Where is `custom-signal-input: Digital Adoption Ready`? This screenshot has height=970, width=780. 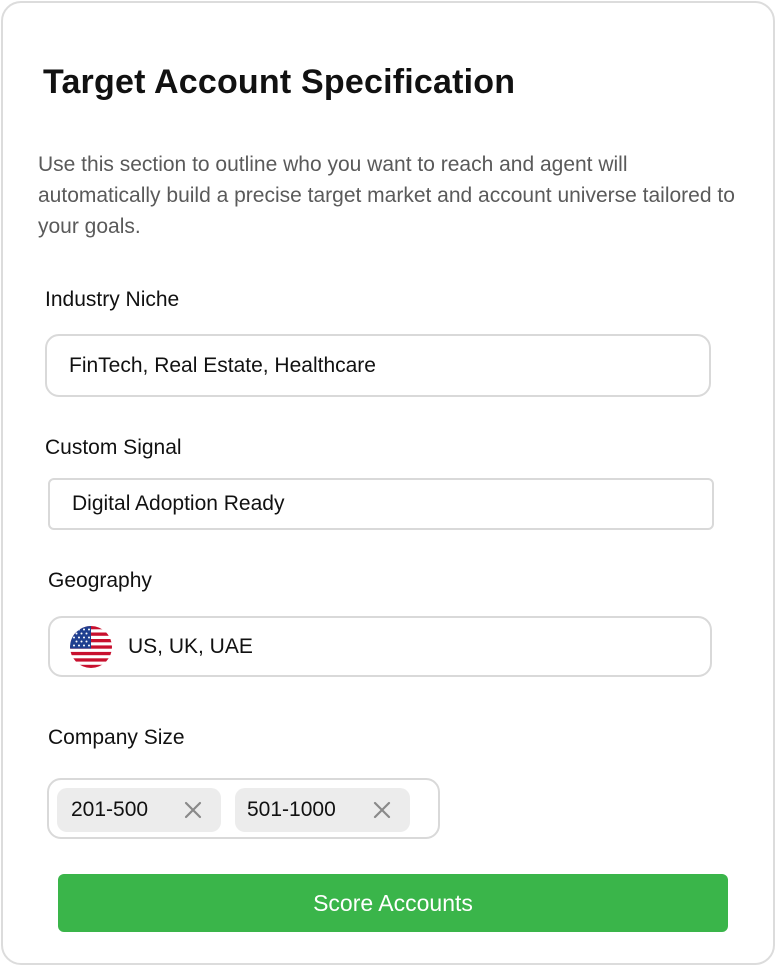
custom-signal-input: Digital Adoption Ready is located at coordinates (381, 504).